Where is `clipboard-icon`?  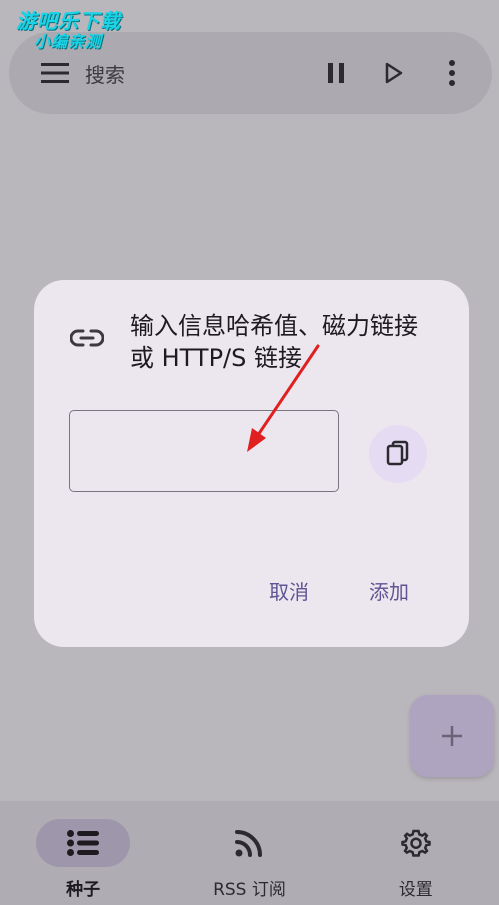 clipboard-icon is located at coordinates (397, 453).